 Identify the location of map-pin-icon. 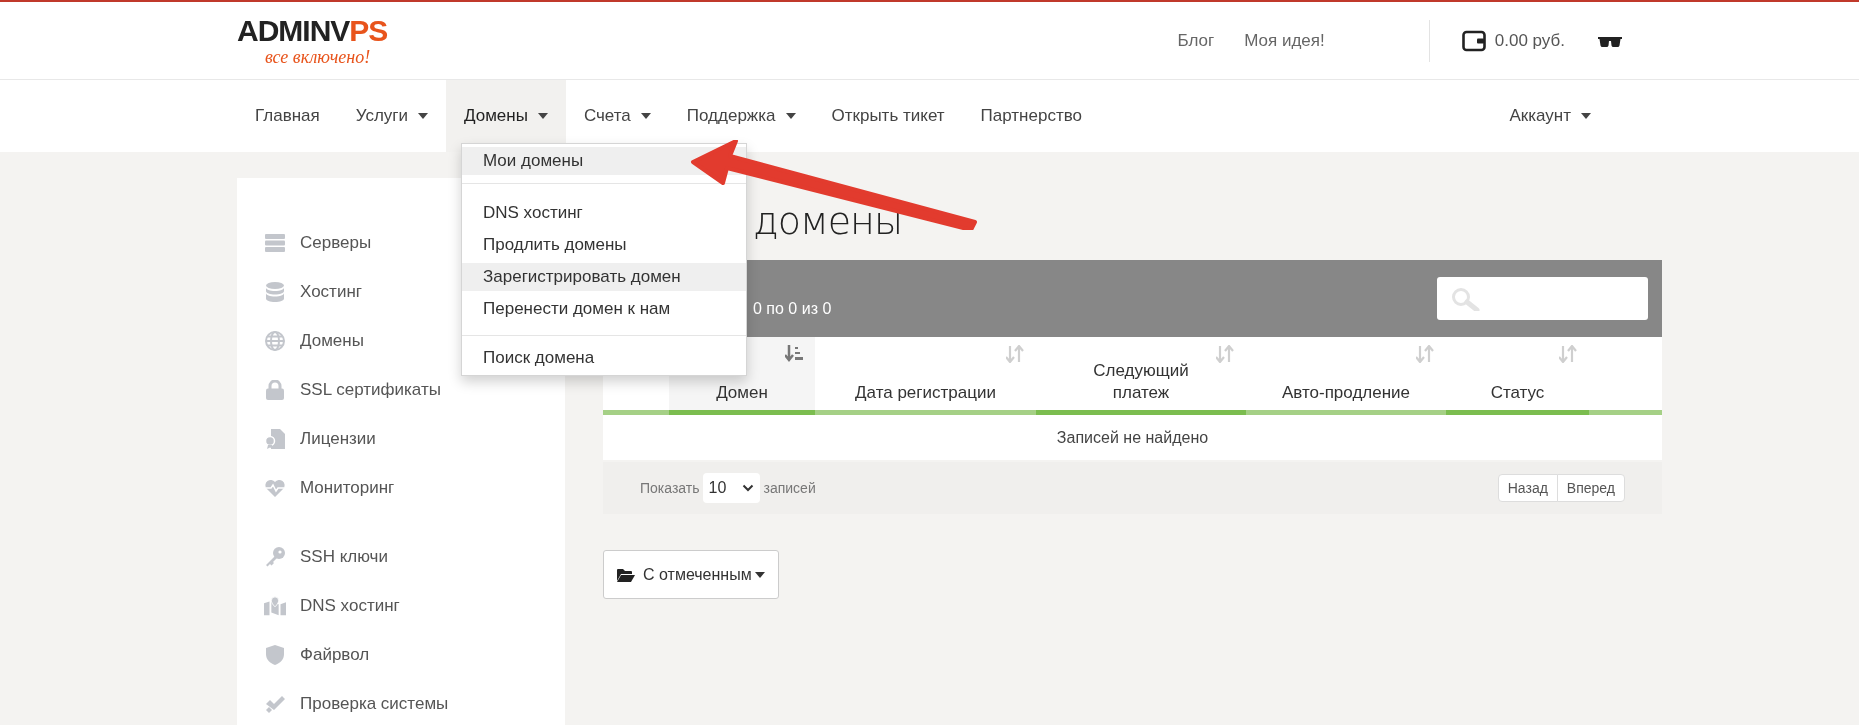
(275, 605).